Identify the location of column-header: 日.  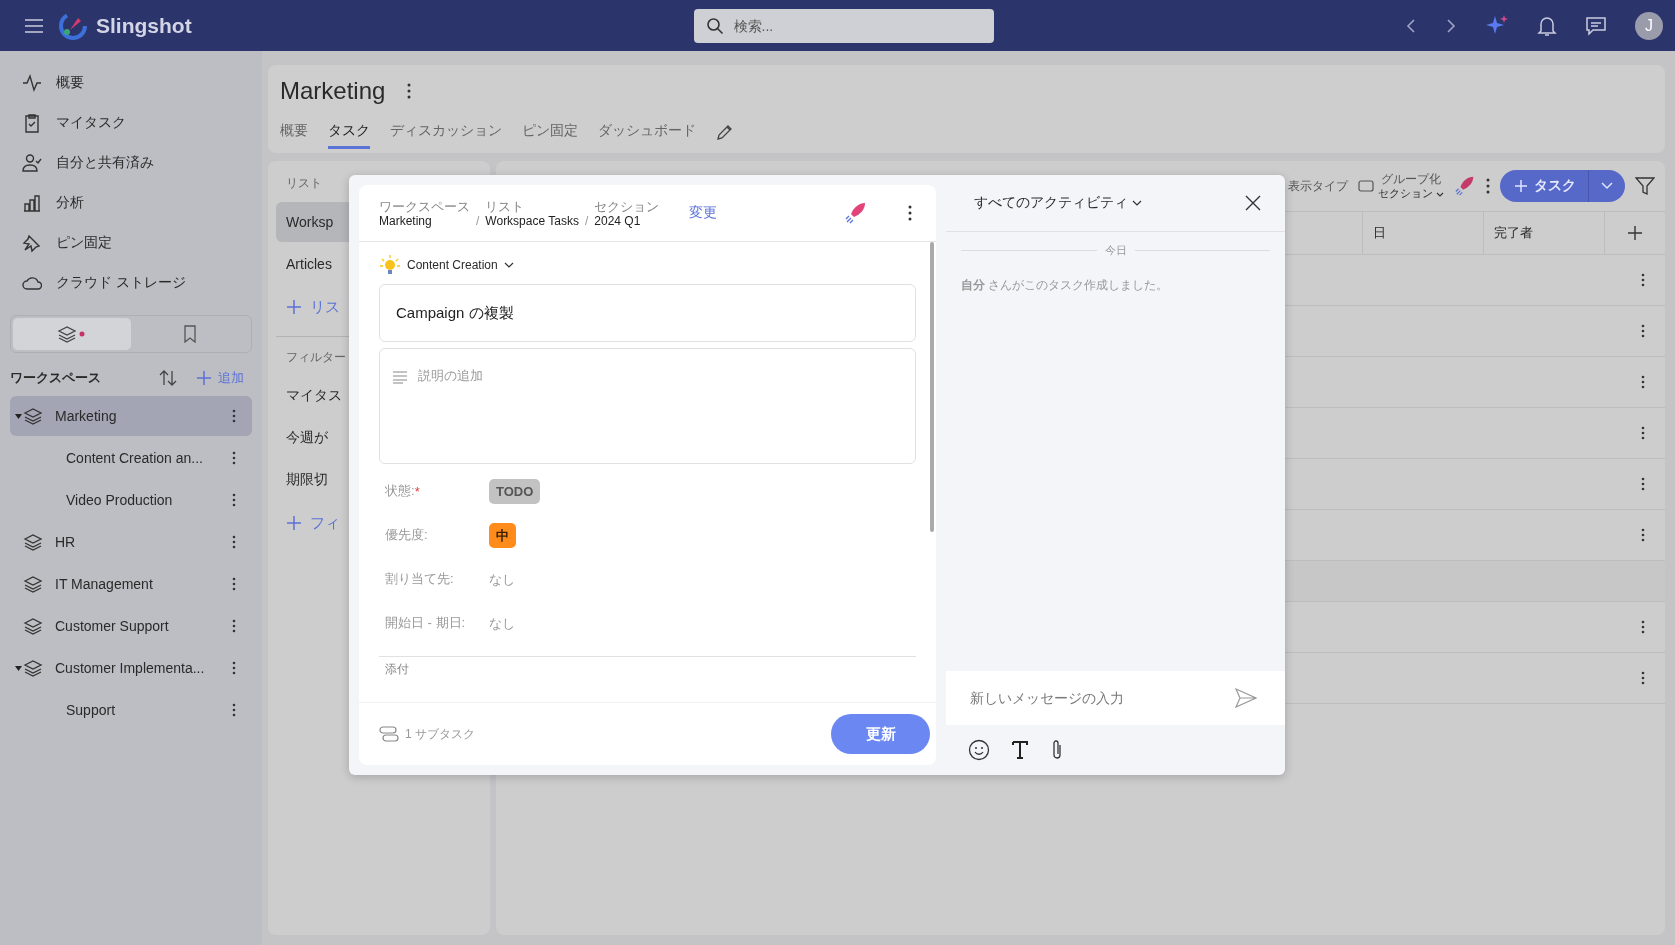
(1422, 233).